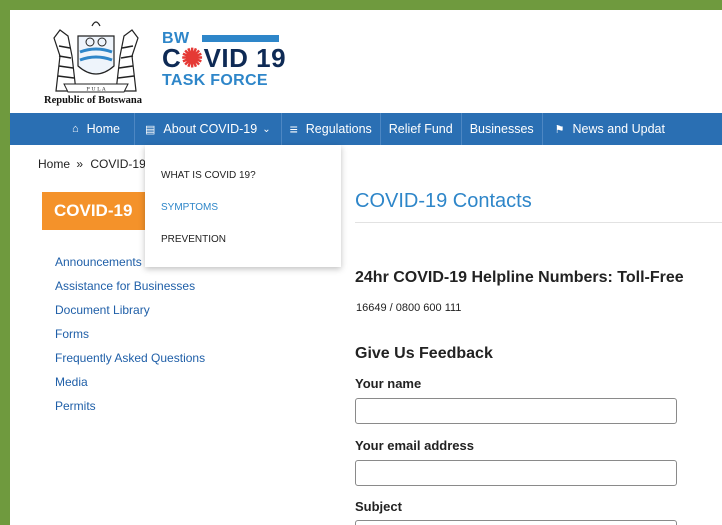 This screenshot has width=722, height=525. Describe the element at coordinates (215, 80) in the screenshot. I see `logo-task-force: TASK FORCE` at that location.